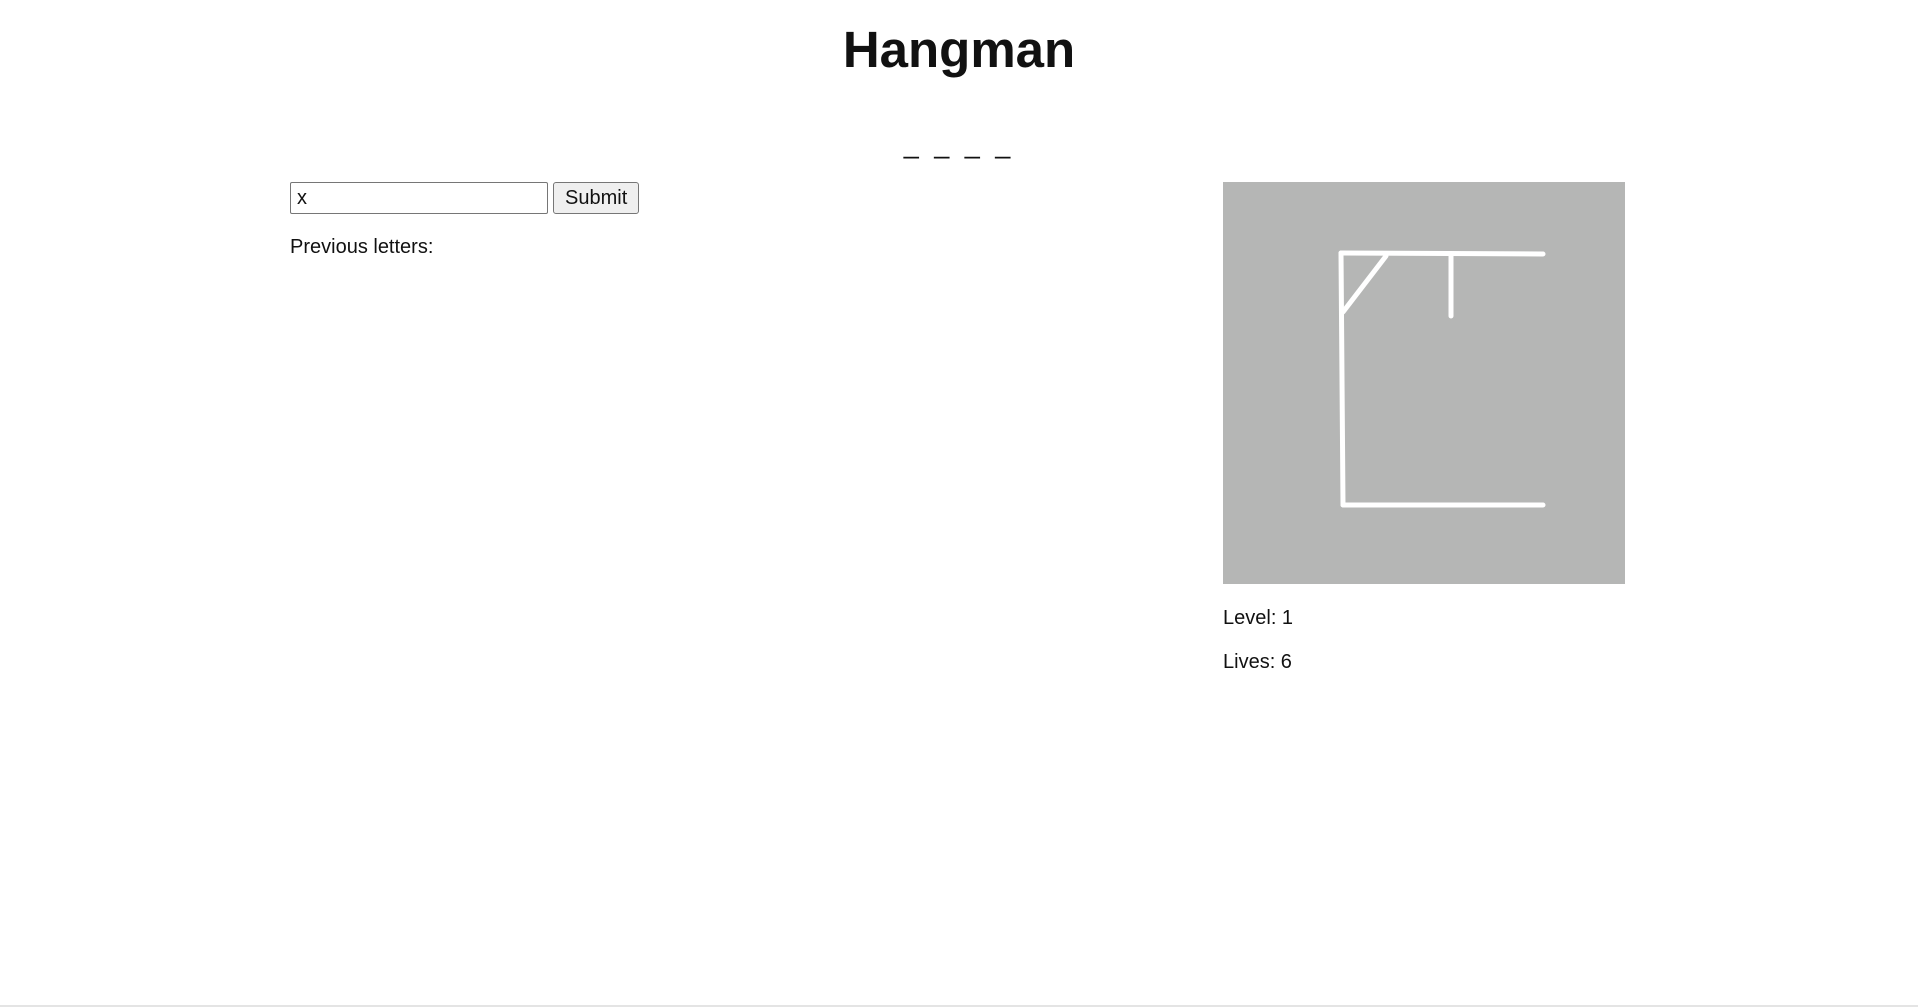 This screenshot has width=1918, height=1007. What do you see at coordinates (596, 198) in the screenshot?
I see `submit-button: Submit` at bounding box center [596, 198].